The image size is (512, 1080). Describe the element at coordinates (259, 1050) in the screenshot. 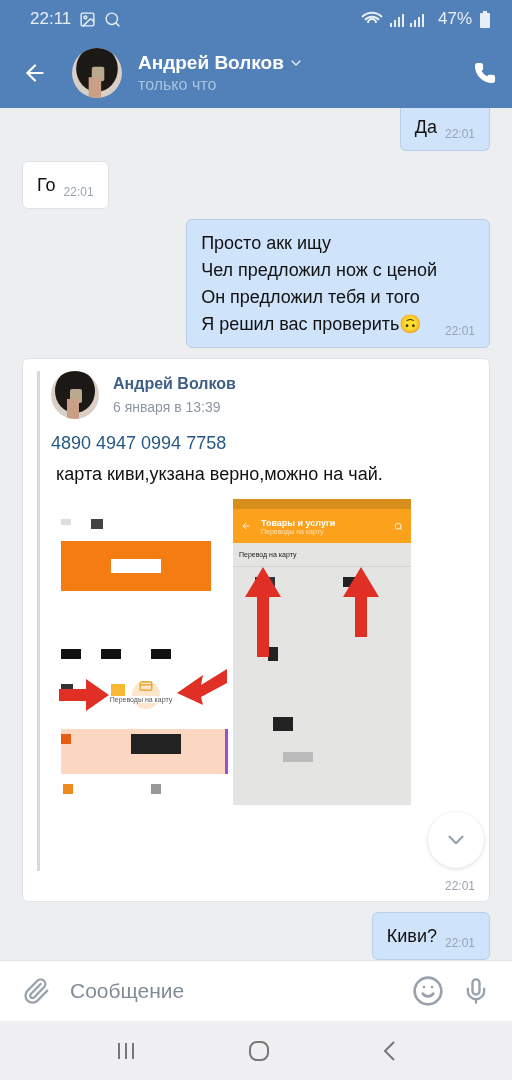

I see `home-icon` at that location.